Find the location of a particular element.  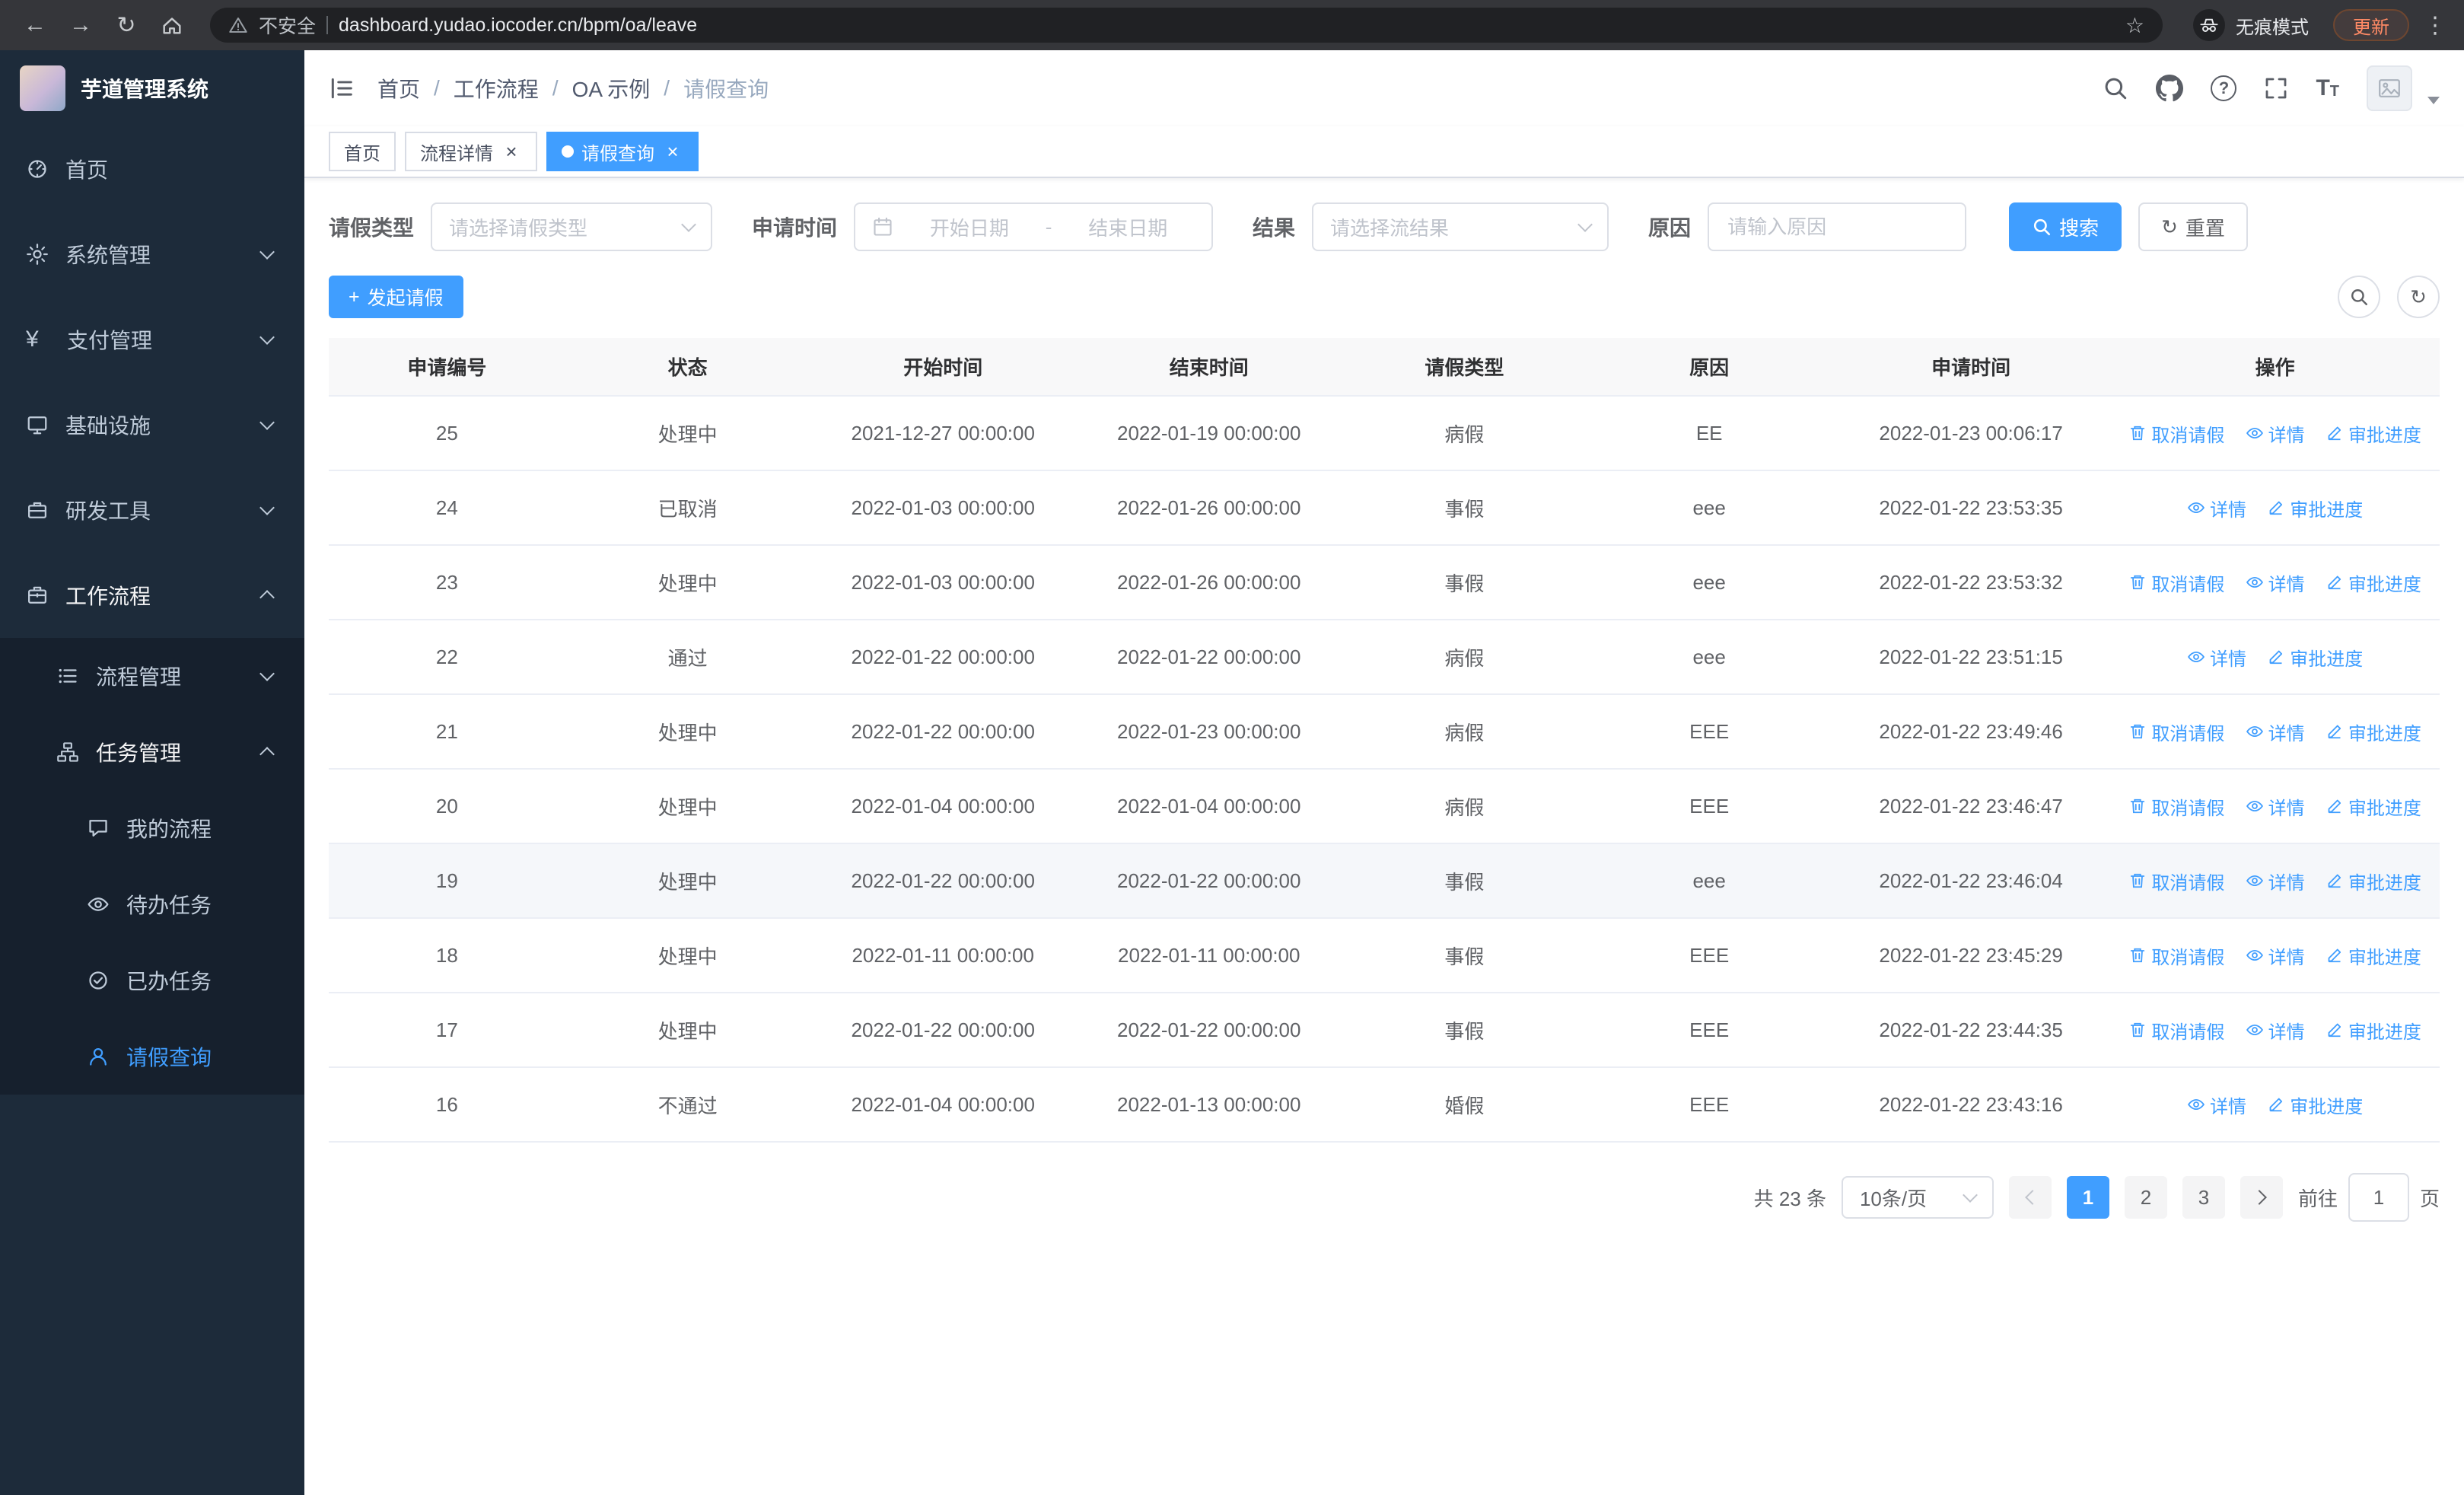

sidebar-item-todo-tasks: 待办任务 is located at coordinates (152, 904).